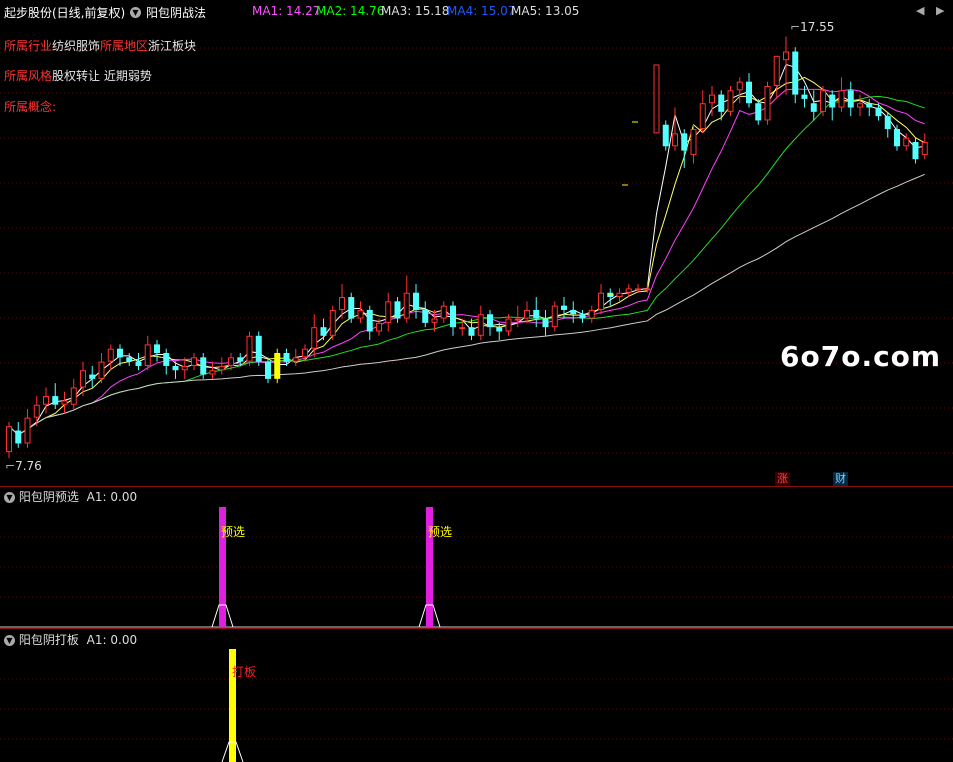  Describe the element at coordinates (782, 479) in the screenshot. I see `zhang-badge: 涨` at that location.